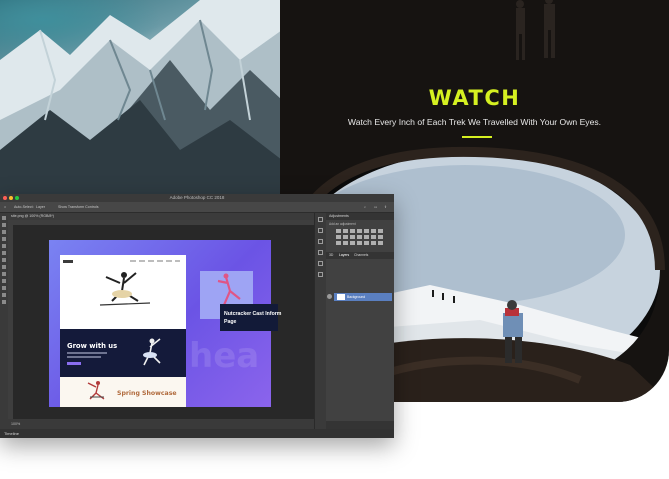 The width and height of the screenshot is (669, 479). What do you see at coordinates (161, 216) in the screenshot?
I see `document-tab: site.png @ 100% (RGB/8*)` at bounding box center [161, 216].